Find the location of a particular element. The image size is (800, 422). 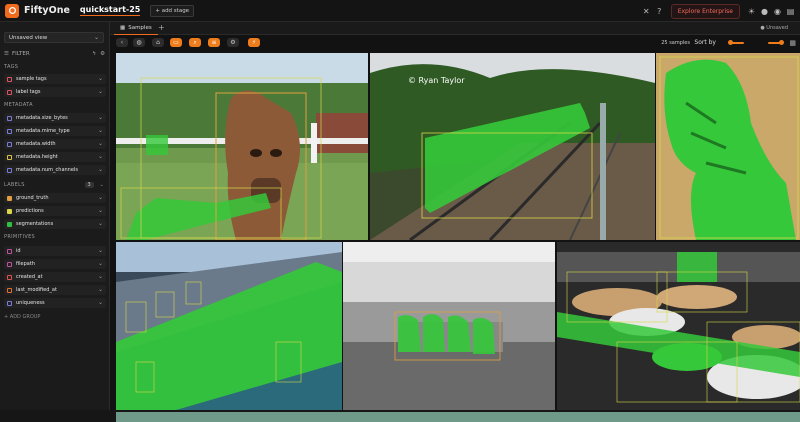

sidebar-item-metadata-width: metadata.width ⌄ is located at coordinates (55, 144).